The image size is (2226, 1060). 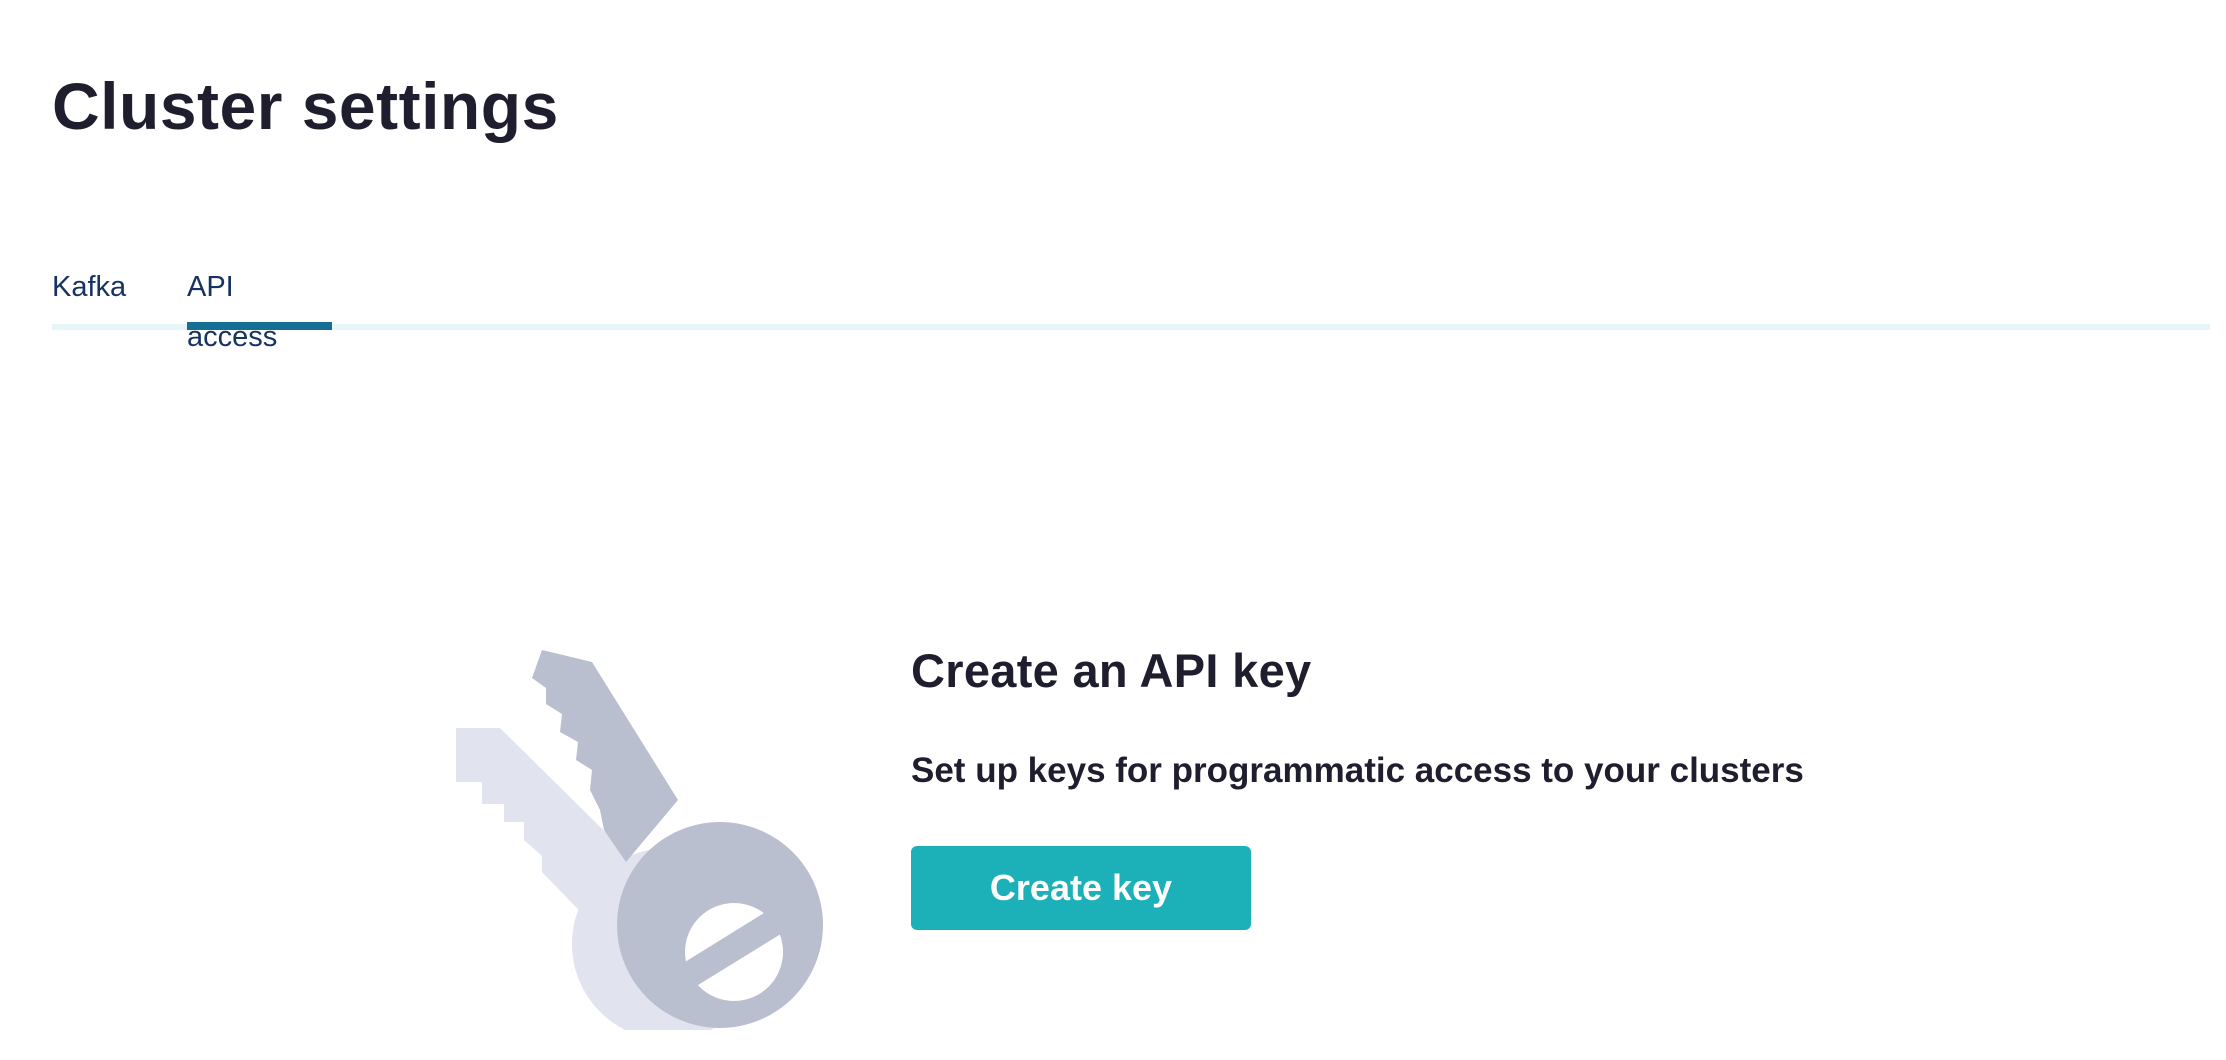 What do you see at coordinates (639, 840) in the screenshot?
I see `keys-icon` at bounding box center [639, 840].